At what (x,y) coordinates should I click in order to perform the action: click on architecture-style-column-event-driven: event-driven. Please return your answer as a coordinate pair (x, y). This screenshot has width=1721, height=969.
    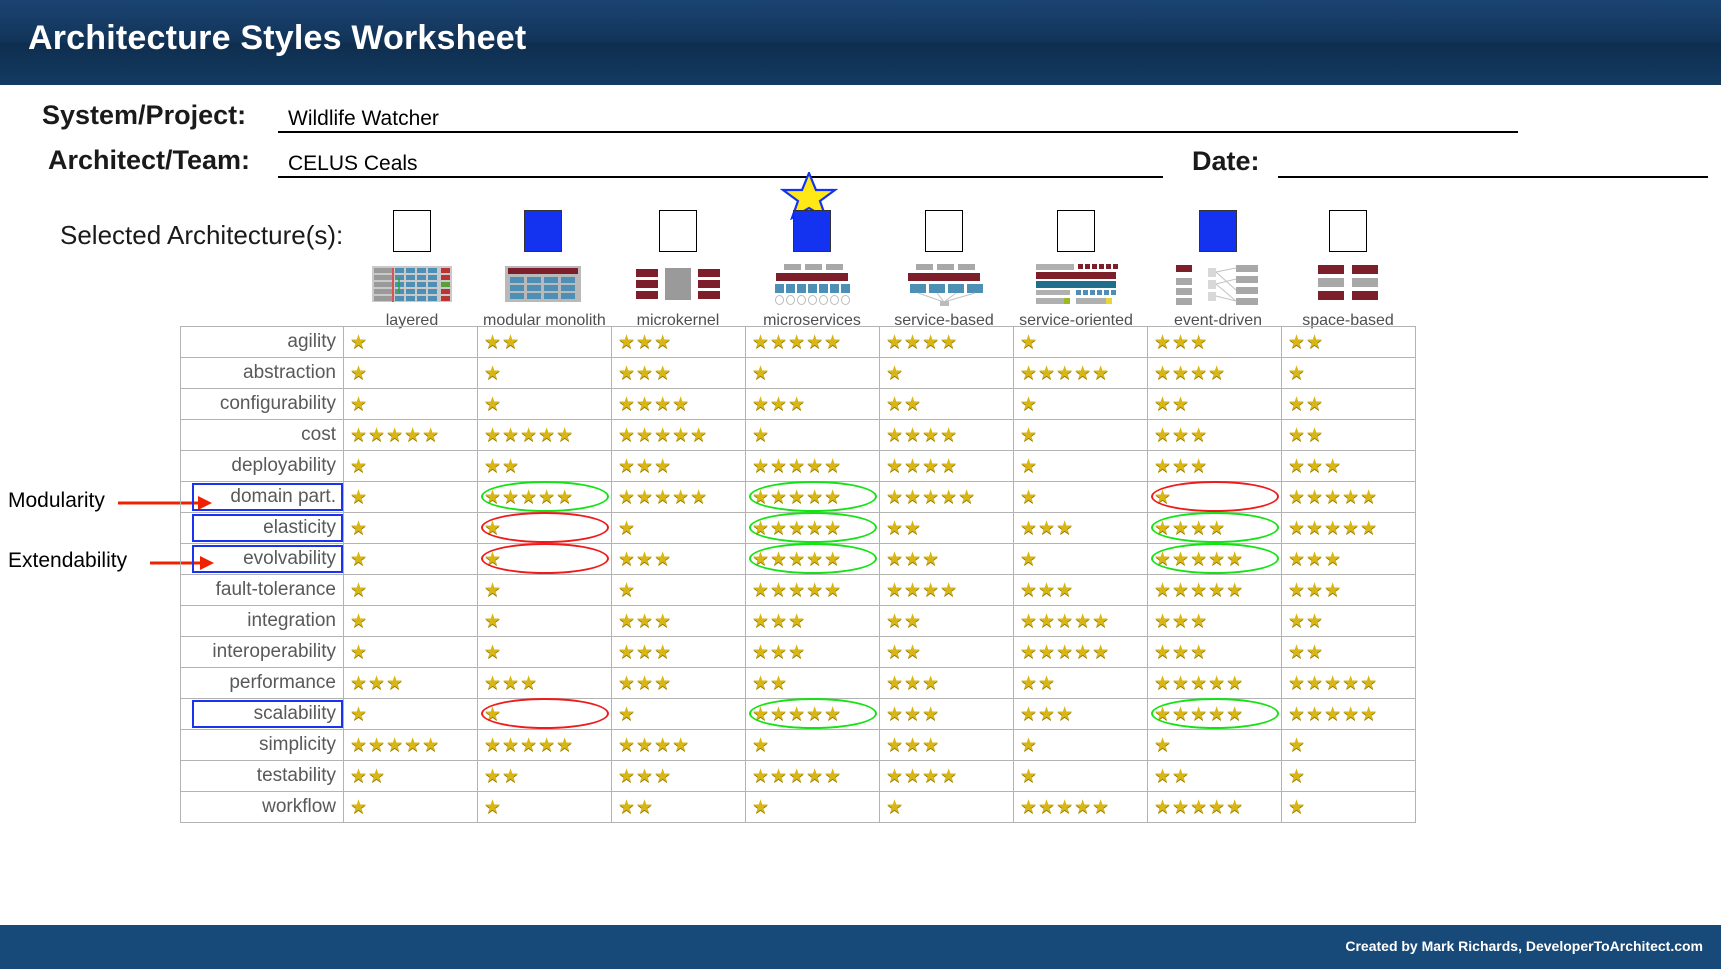
    Looking at the image, I should click on (1218, 270).